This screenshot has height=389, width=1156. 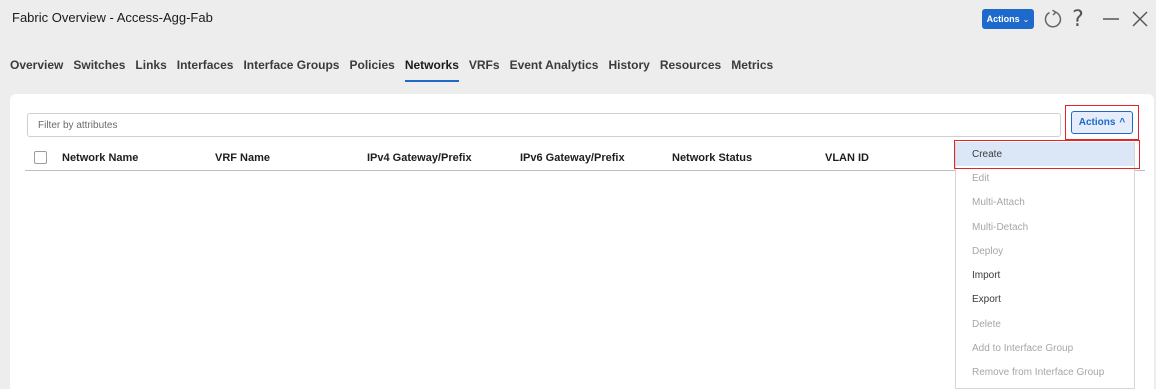 I want to click on minimize-icon, so click(x=1111, y=19).